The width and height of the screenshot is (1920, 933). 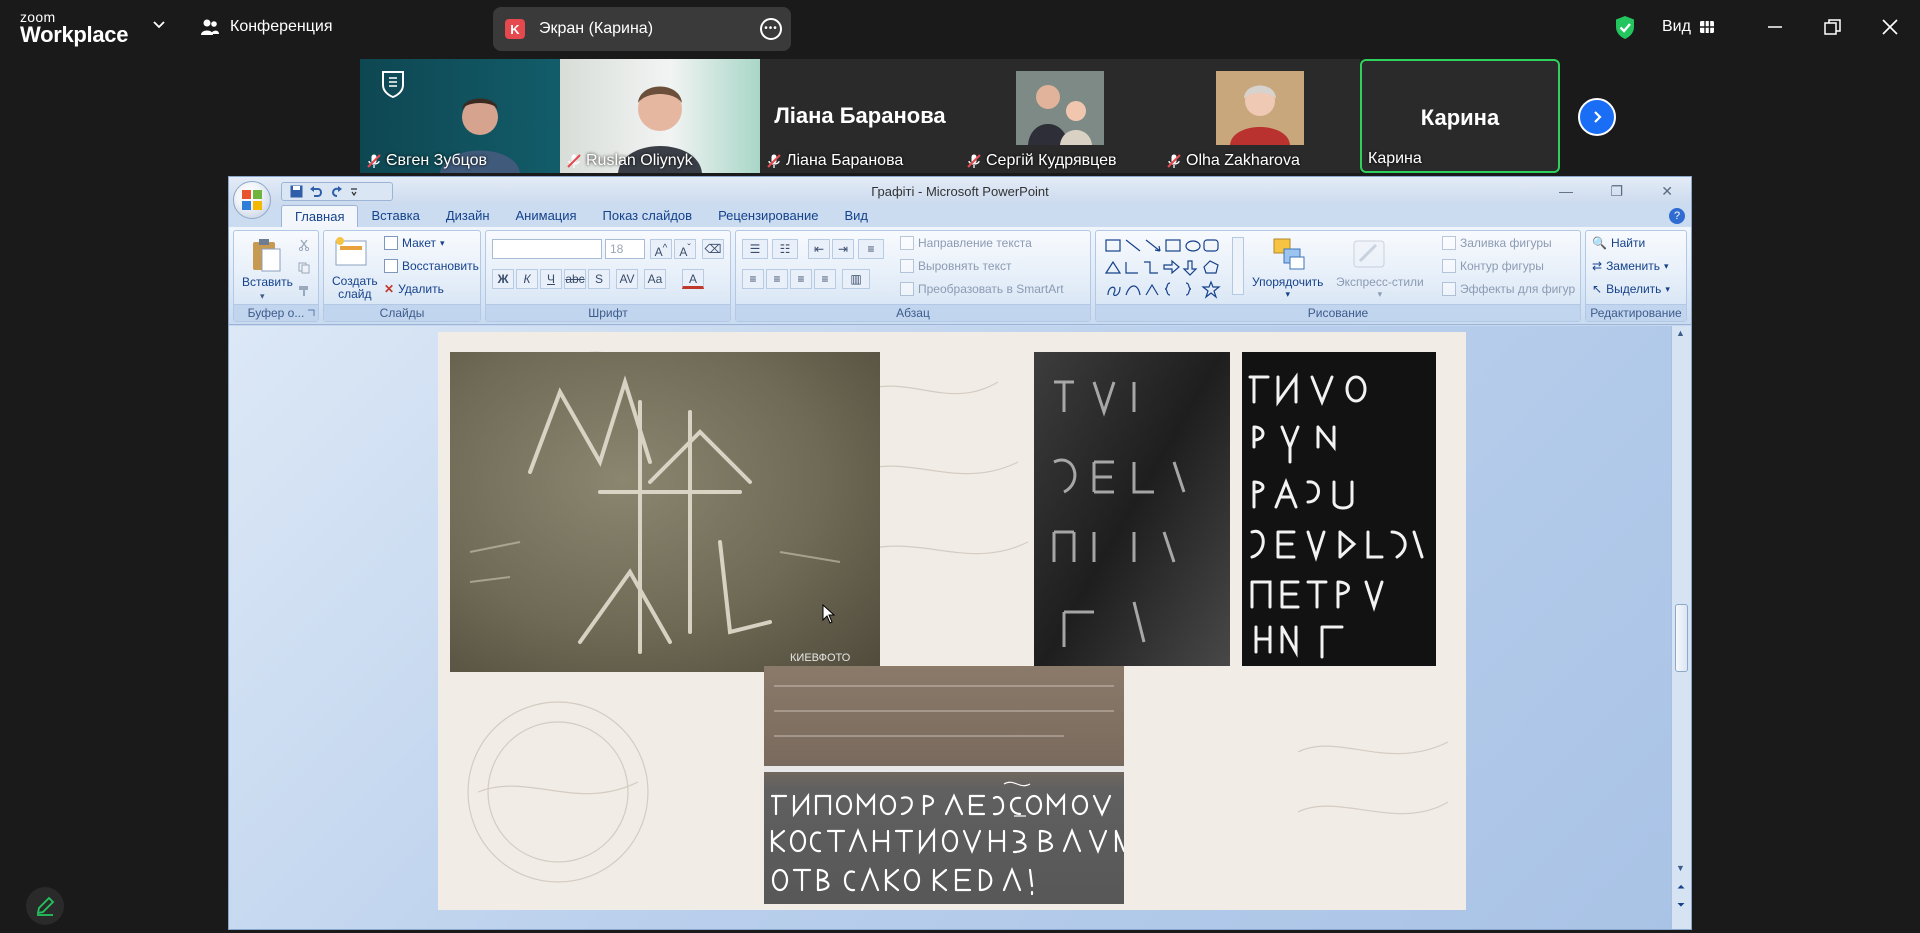 I want to click on view-button: Вид, so click(x=1688, y=27).